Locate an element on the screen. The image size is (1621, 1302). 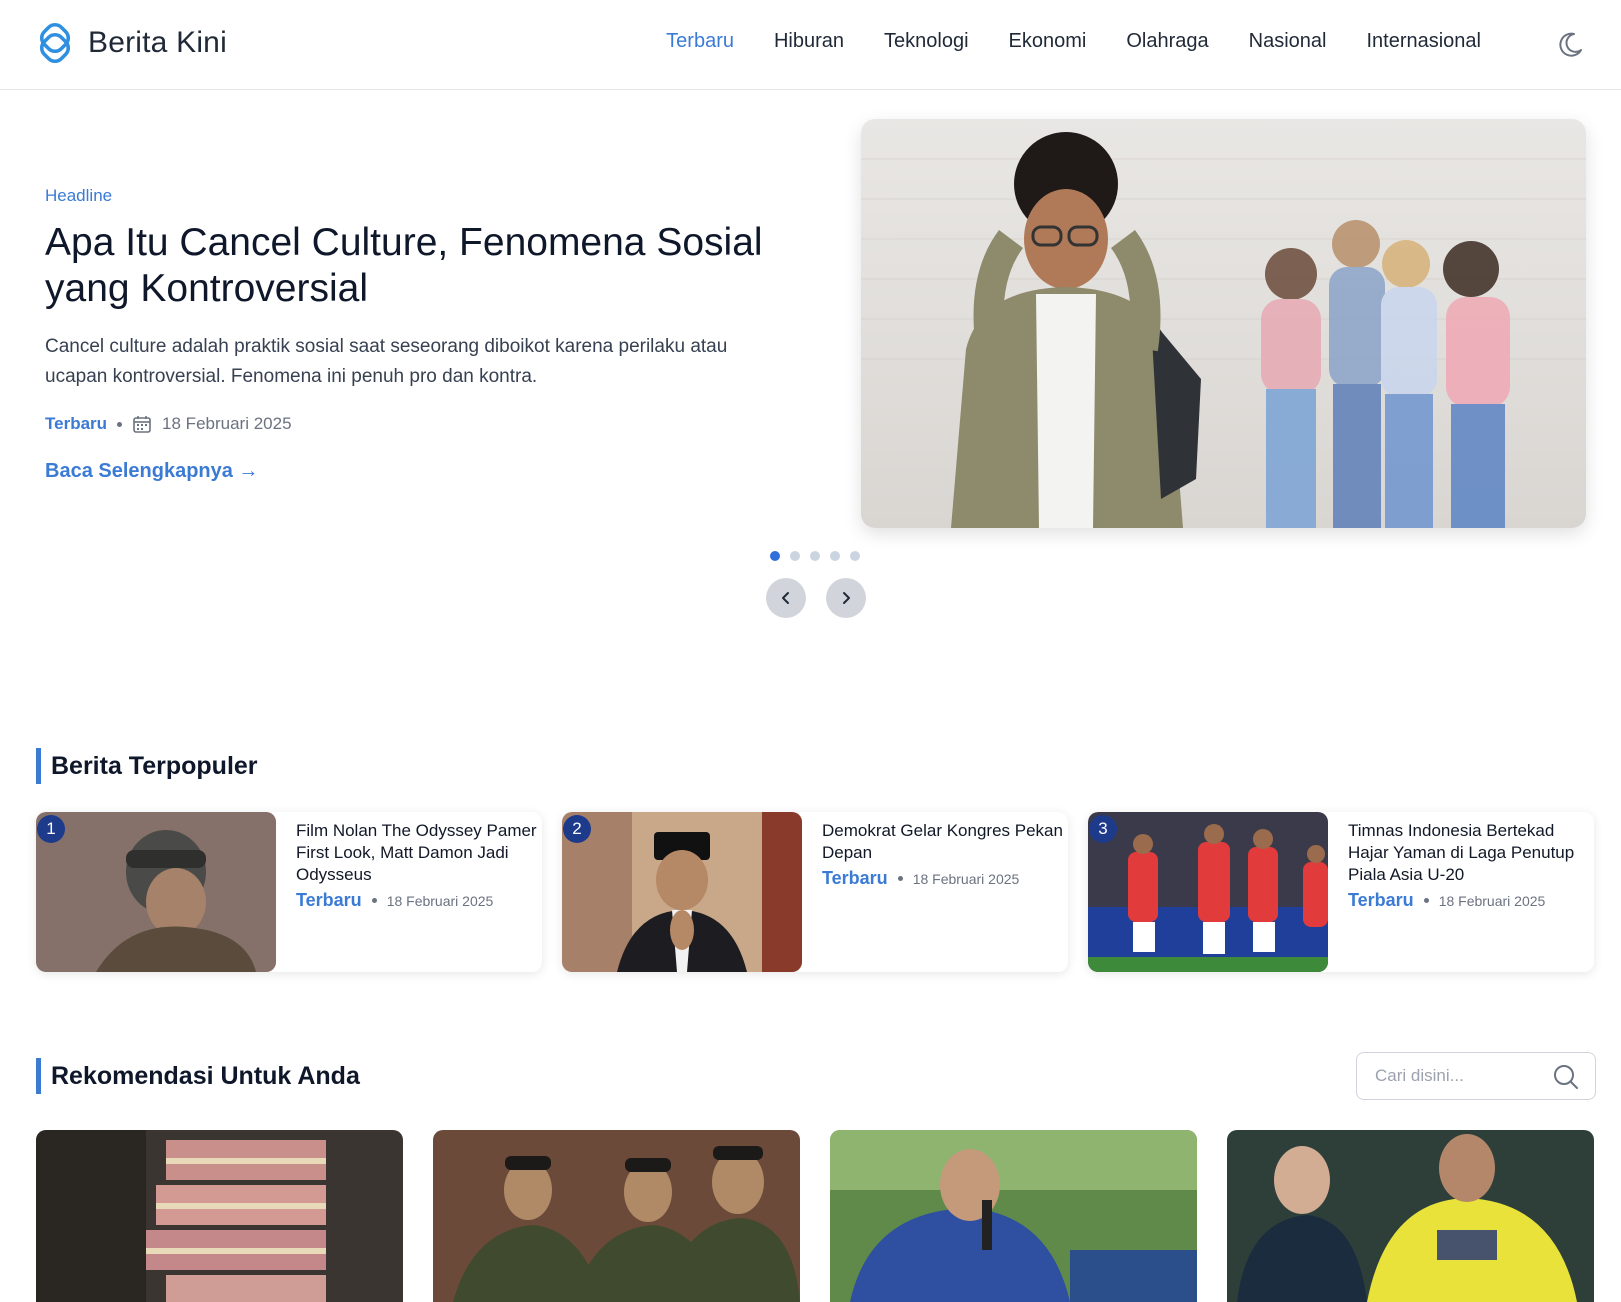
brand-logo-icon is located at coordinates (55, 43).